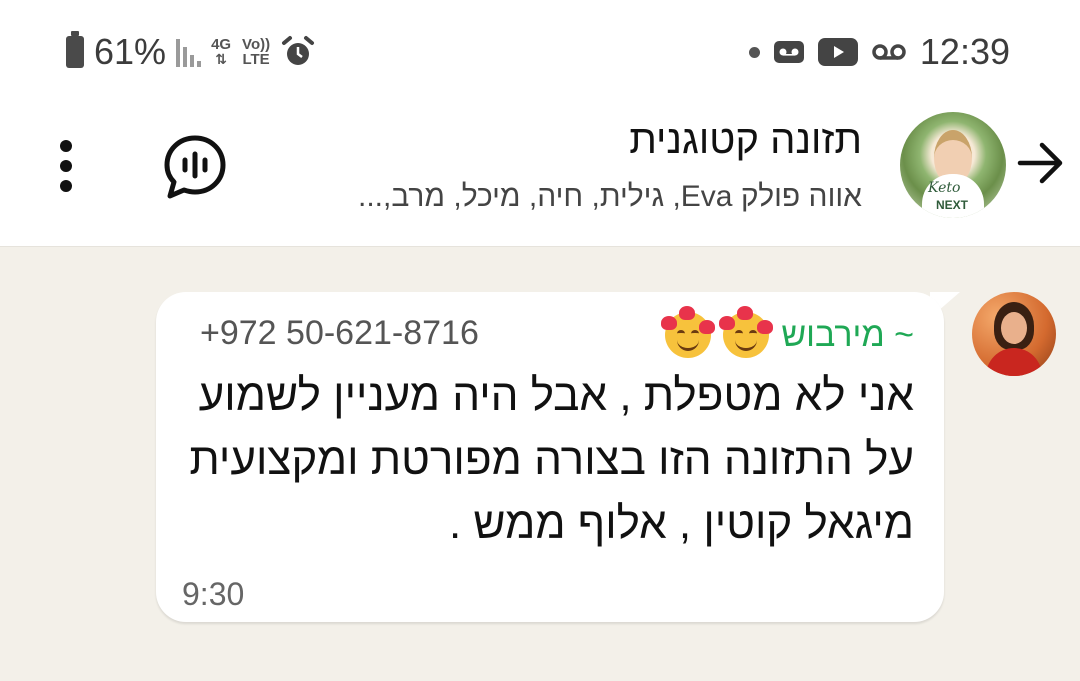  What do you see at coordinates (221, 51) in the screenshot?
I see `4g-icon: 4G ⇅` at bounding box center [221, 51].